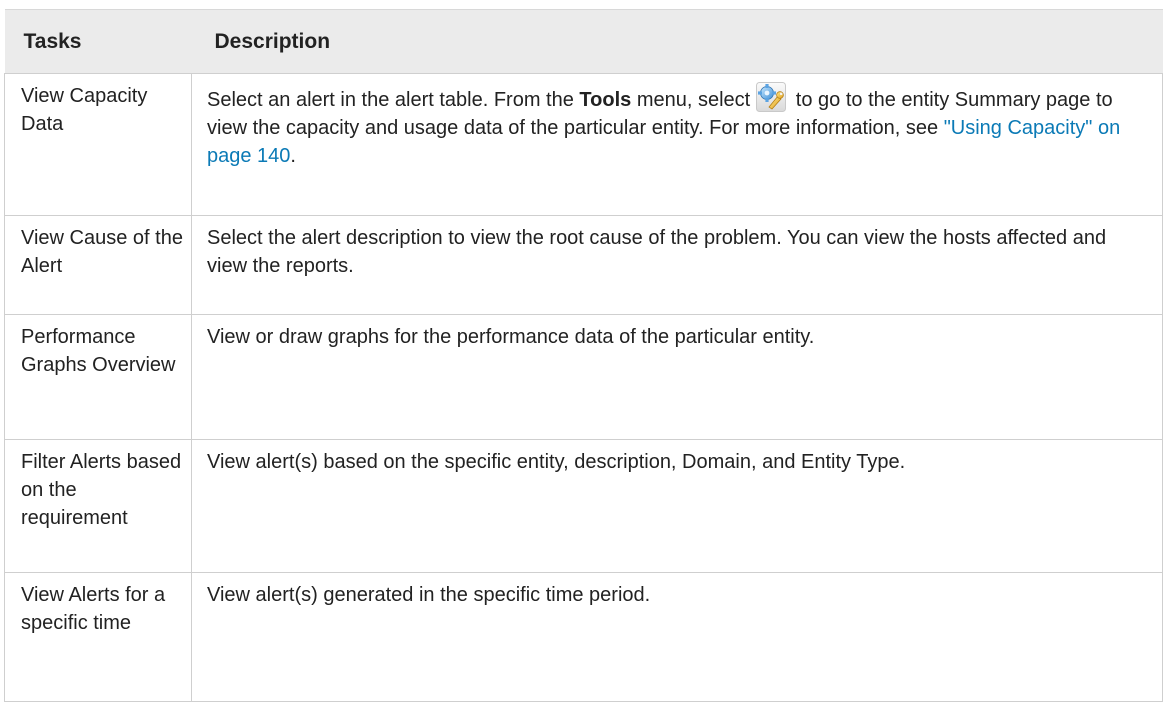  What do you see at coordinates (93, 609) in the screenshot?
I see `task-name: View Alerts for a specific time` at bounding box center [93, 609].